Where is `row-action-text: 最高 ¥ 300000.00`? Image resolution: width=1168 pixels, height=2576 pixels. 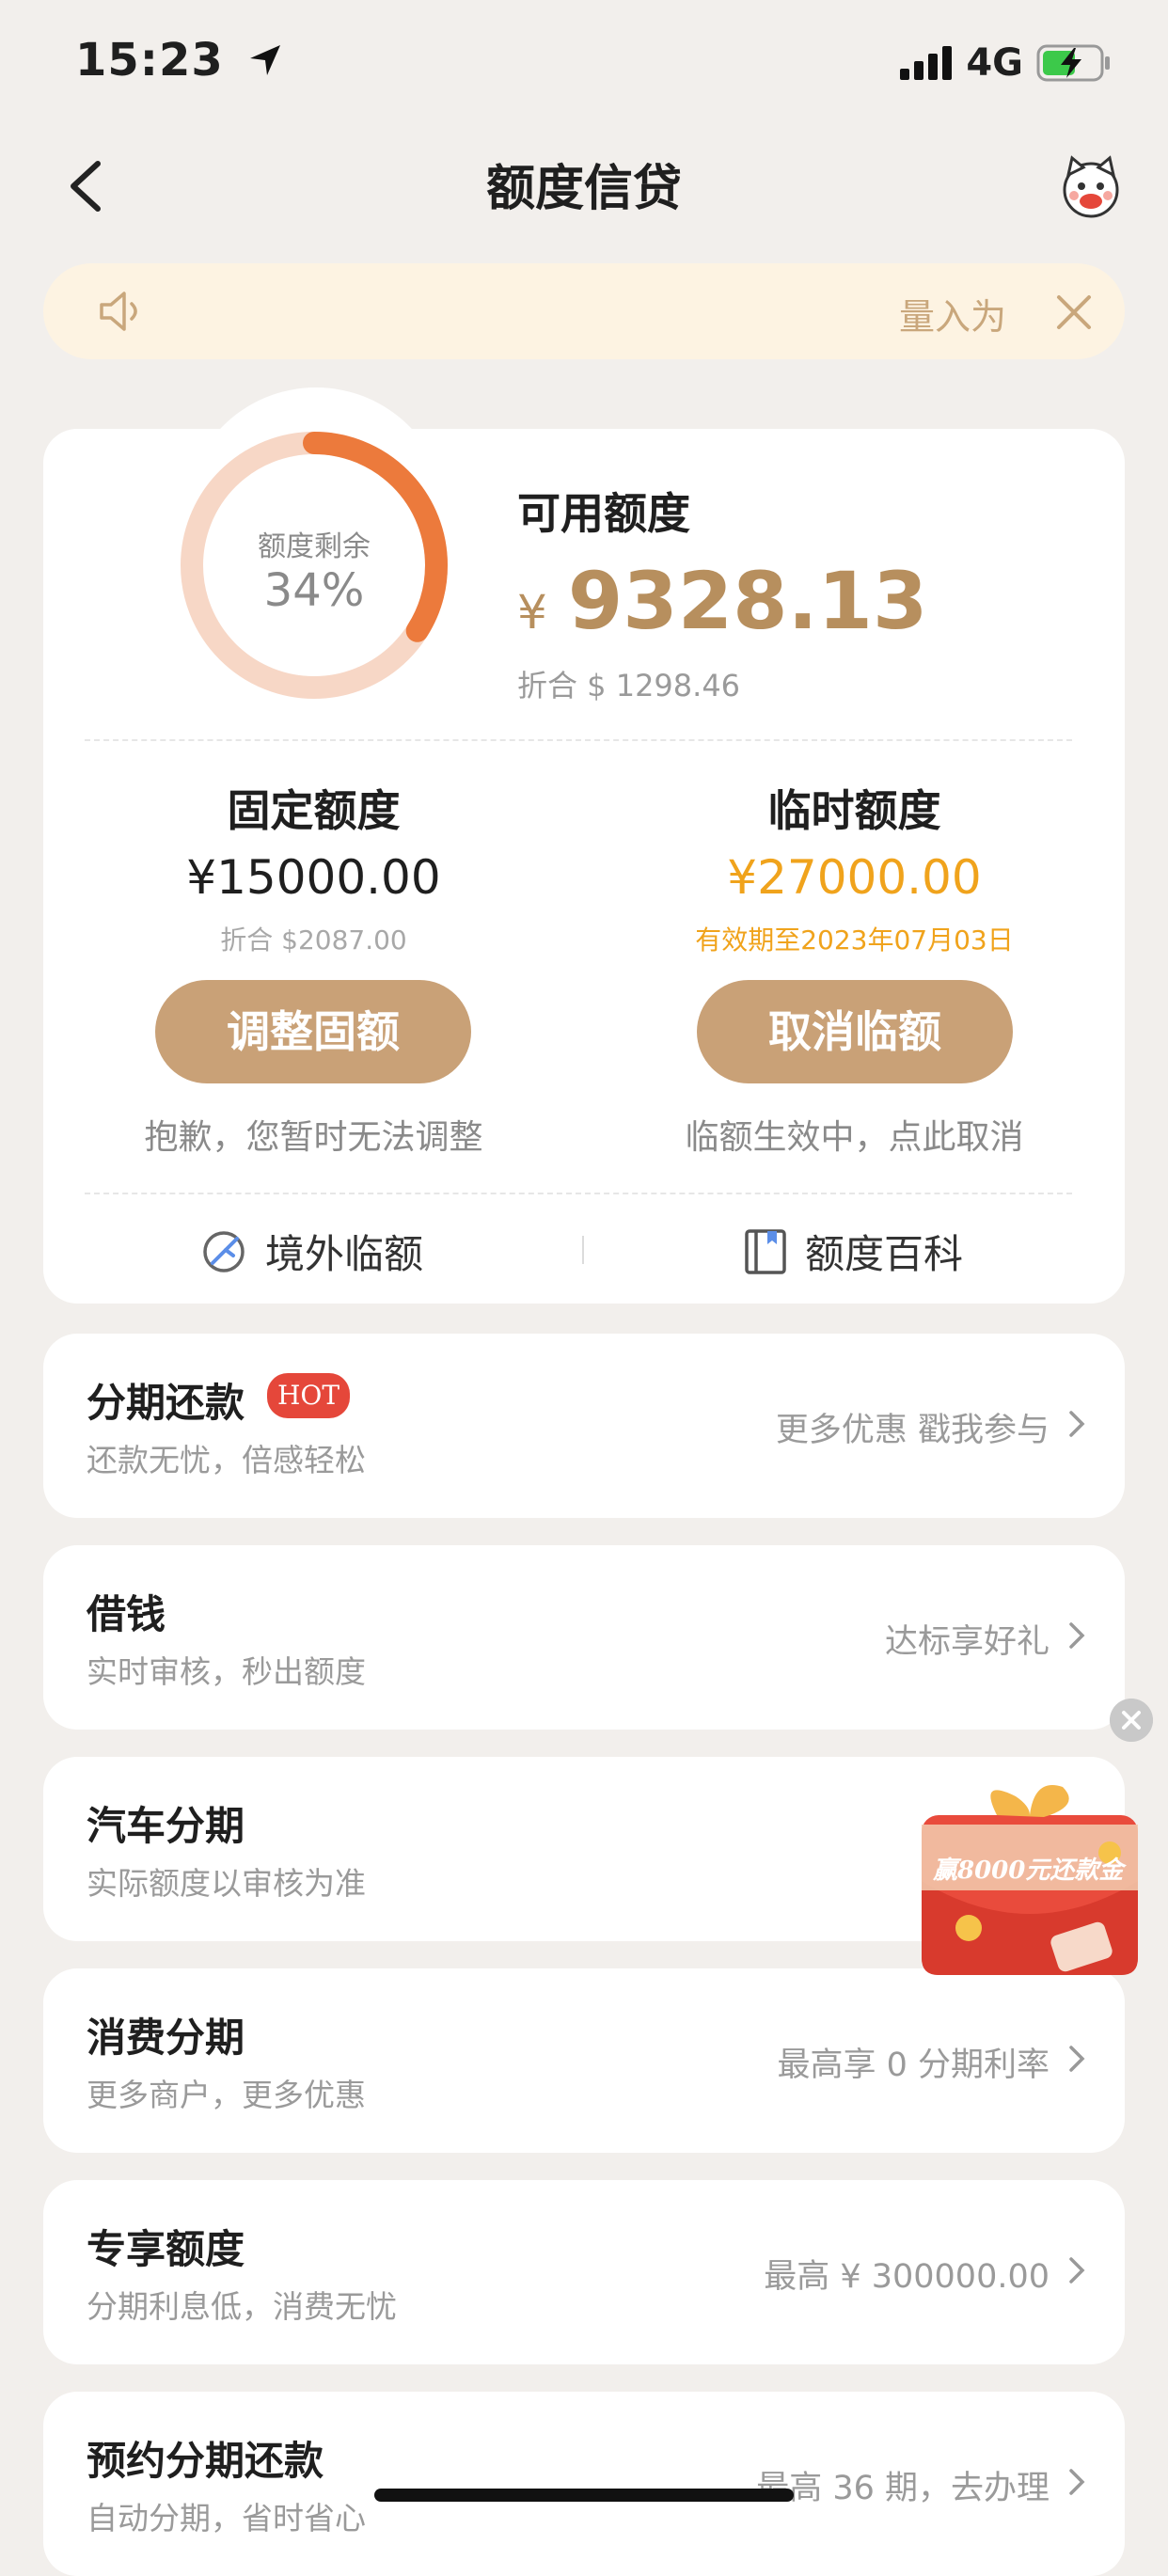 row-action-text: 最高 ¥ 300000.00 is located at coordinates (907, 2277).